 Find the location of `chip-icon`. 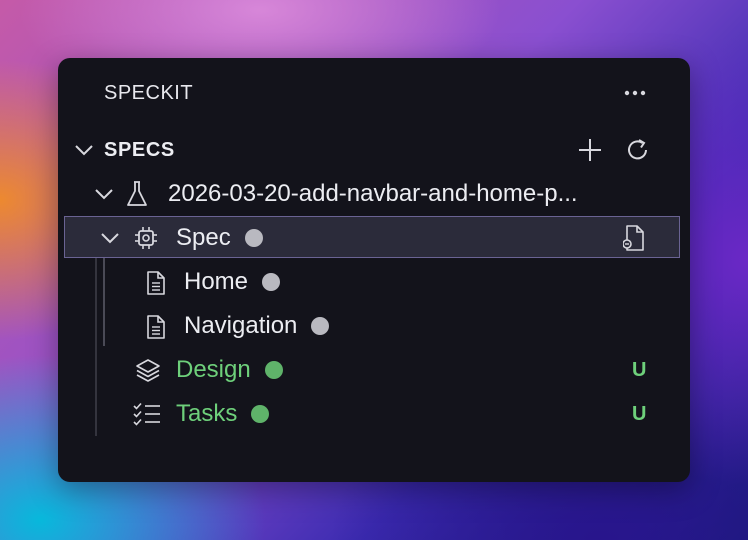

chip-icon is located at coordinates (146, 238).